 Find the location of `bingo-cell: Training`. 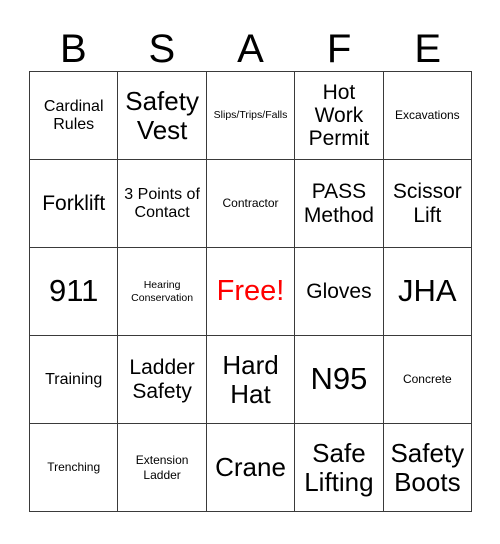

bingo-cell: Training is located at coordinates (74, 380).